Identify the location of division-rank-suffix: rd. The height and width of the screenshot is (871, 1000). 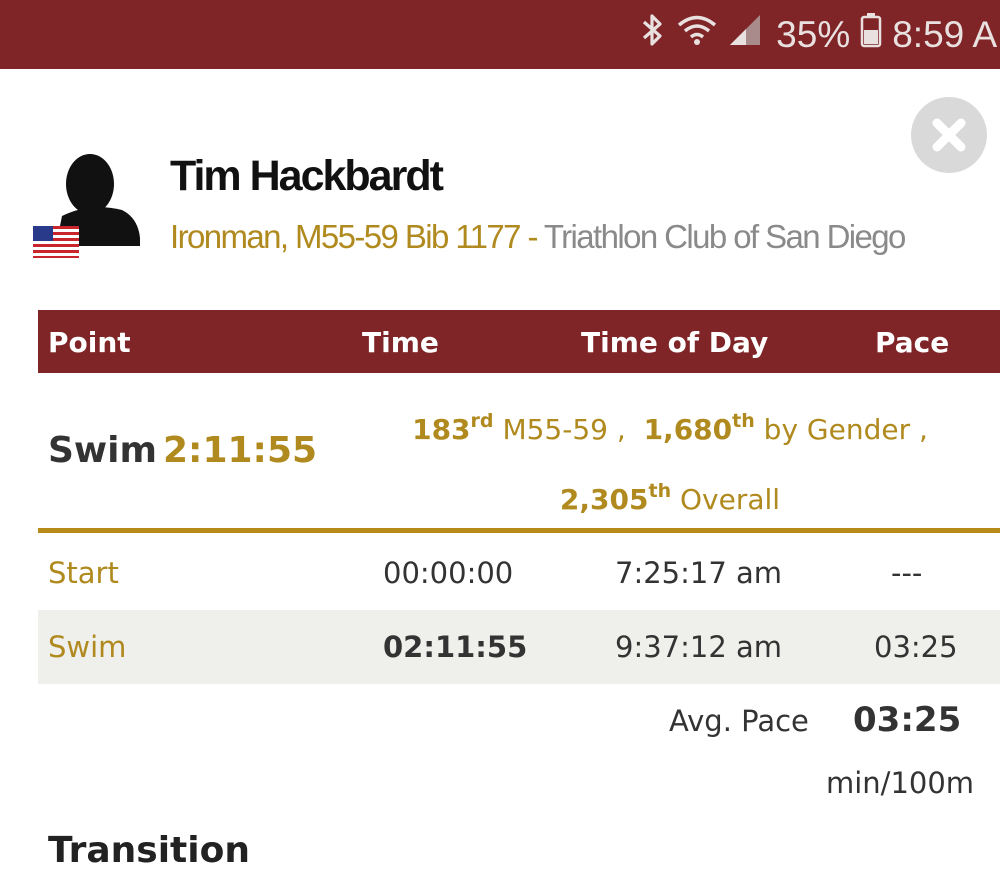
(482, 421).